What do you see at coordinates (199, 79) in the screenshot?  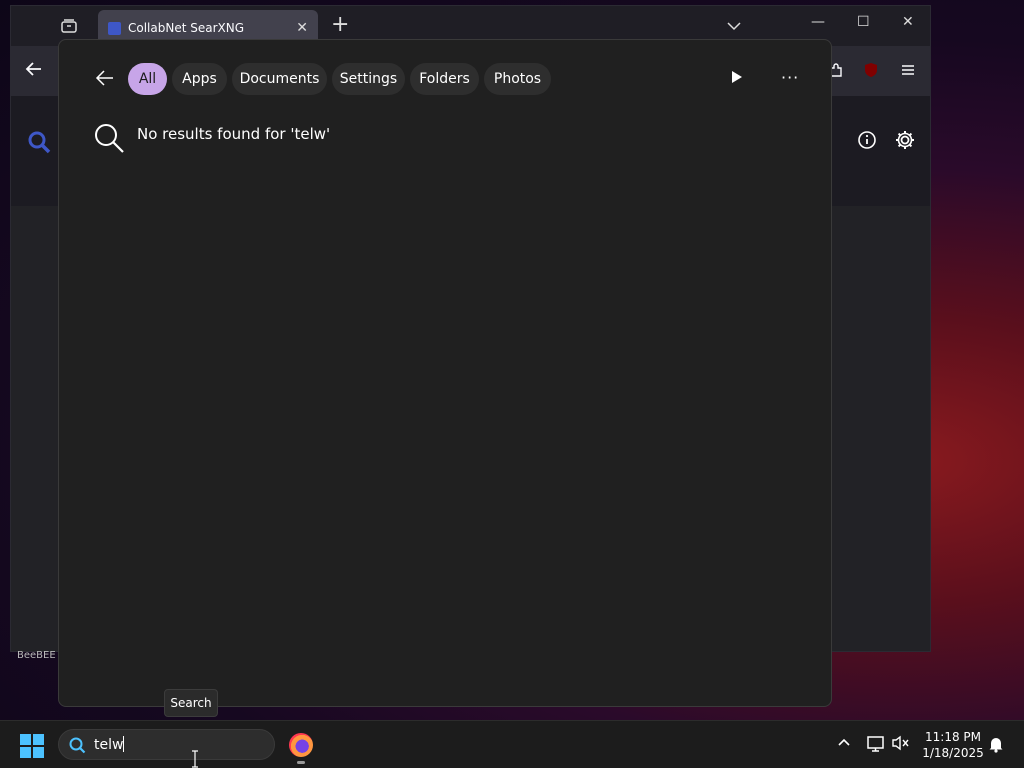 I see `filter-apps: Apps` at bounding box center [199, 79].